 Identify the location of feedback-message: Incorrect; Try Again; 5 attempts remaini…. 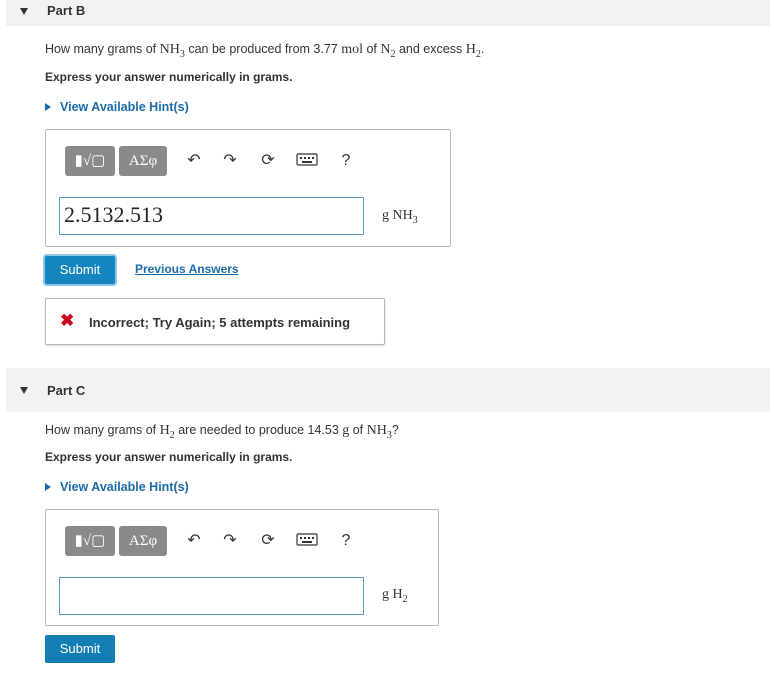
(220, 322).